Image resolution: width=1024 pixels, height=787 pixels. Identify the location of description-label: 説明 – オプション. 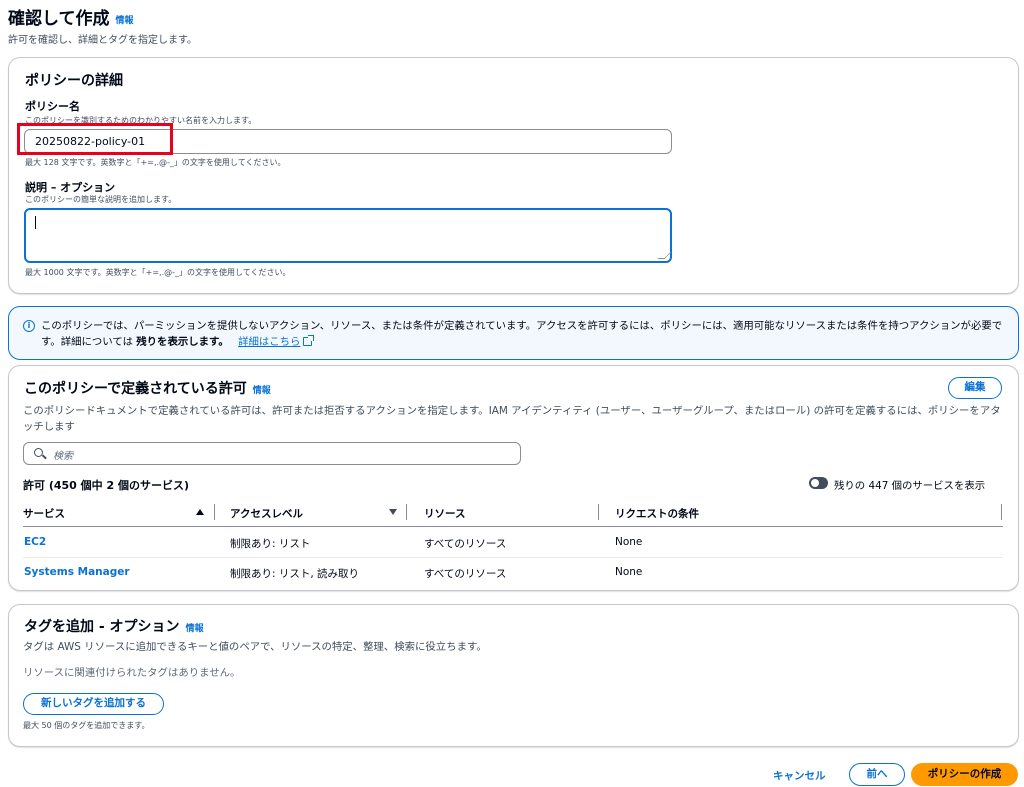
(70, 187).